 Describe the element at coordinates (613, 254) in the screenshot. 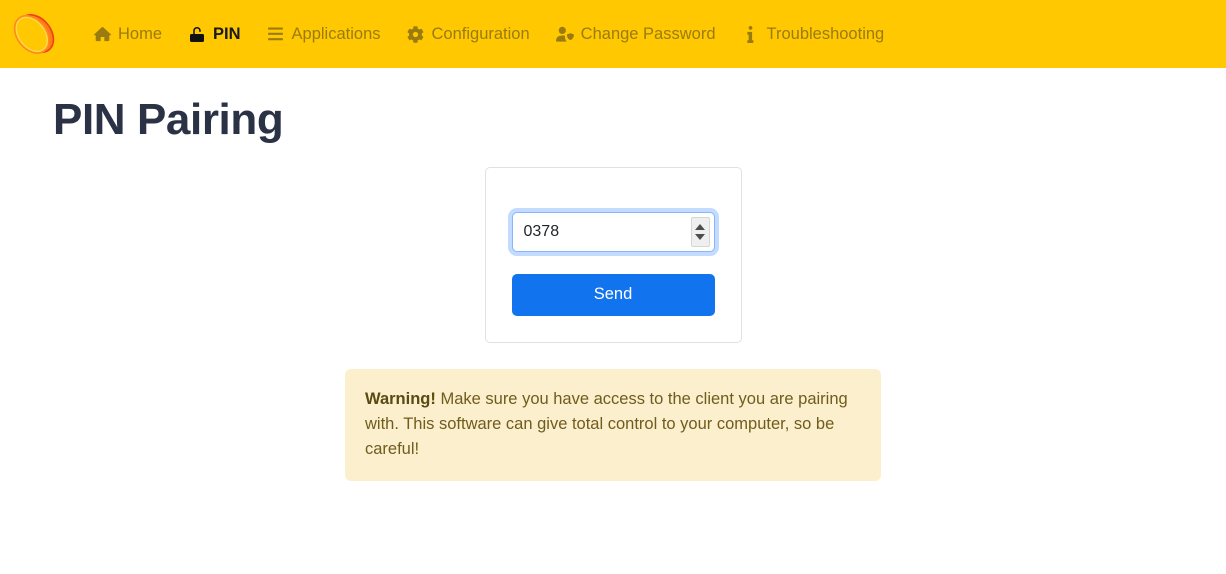

I see `pin-pairing-card: Send` at that location.